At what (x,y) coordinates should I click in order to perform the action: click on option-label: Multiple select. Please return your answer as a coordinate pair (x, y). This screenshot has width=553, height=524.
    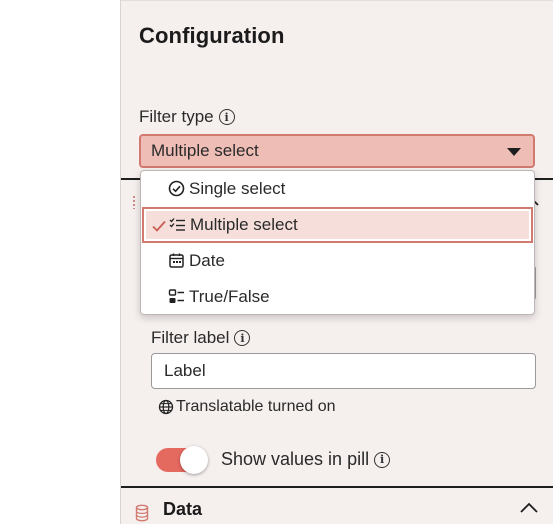
    Looking at the image, I should click on (244, 224).